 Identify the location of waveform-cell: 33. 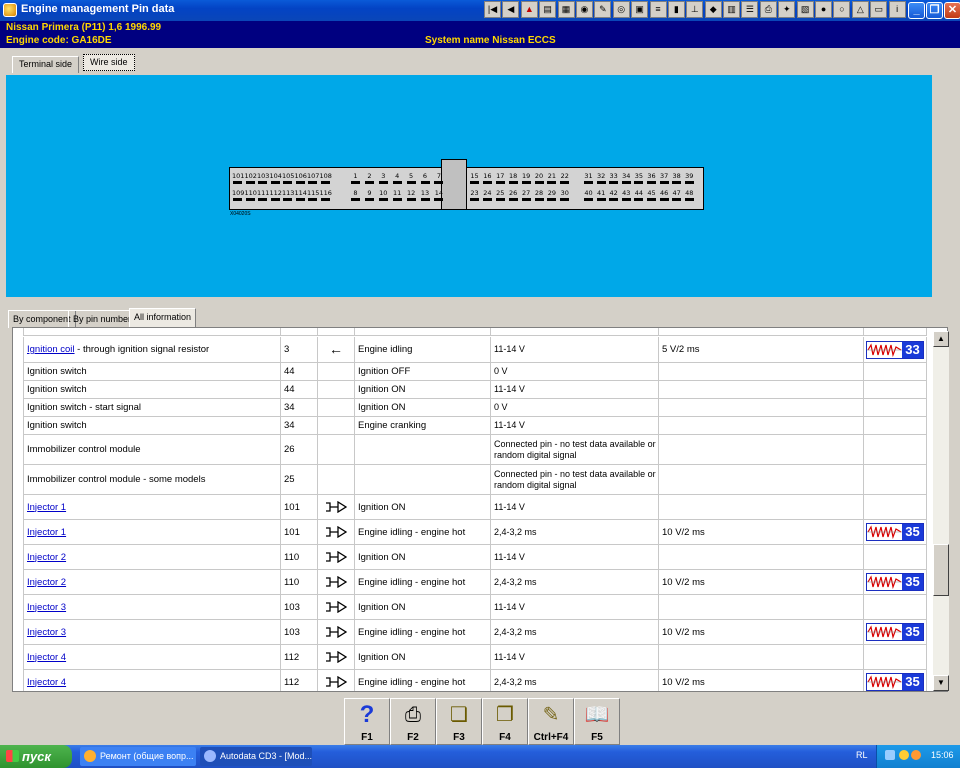
(895, 349).